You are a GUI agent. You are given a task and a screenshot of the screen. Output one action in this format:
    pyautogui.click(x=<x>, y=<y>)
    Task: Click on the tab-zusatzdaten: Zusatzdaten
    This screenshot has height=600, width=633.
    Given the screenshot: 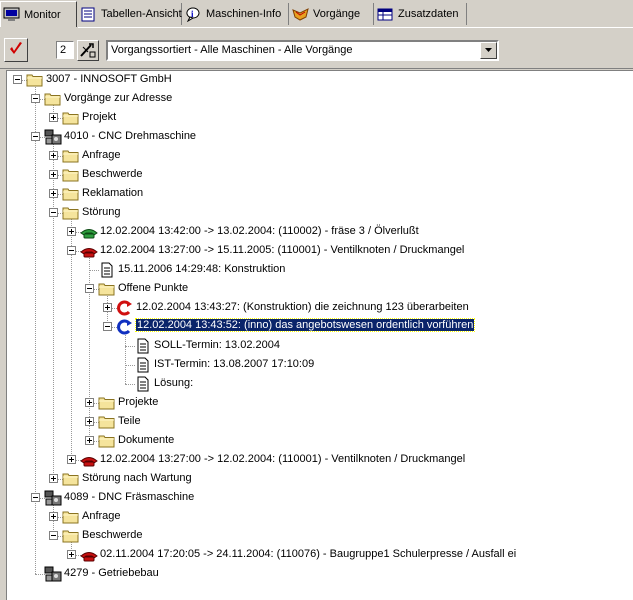 What is the action you would take?
    pyautogui.click(x=421, y=14)
    